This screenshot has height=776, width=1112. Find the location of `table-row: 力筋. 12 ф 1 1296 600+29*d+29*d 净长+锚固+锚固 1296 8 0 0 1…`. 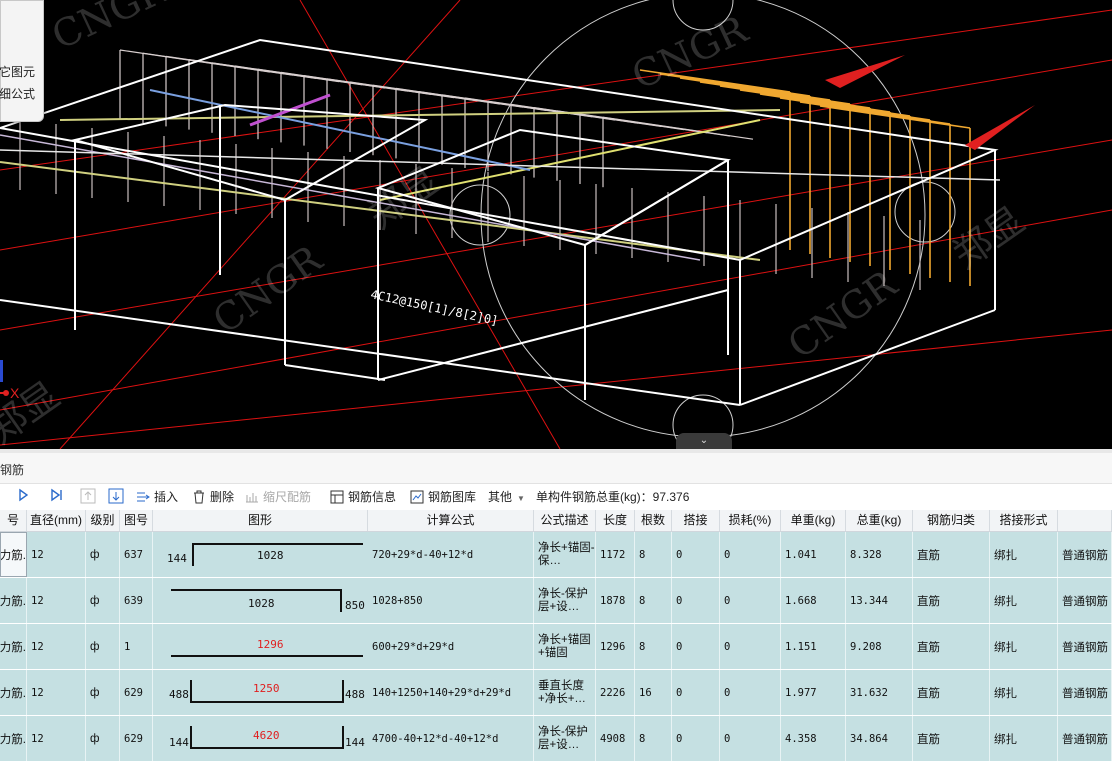

table-row: 力筋. 12 ф 1 1296 600+29*d+29*d 净长+锚固+锚固 1296 8 0 0 1… is located at coordinates (556, 647).